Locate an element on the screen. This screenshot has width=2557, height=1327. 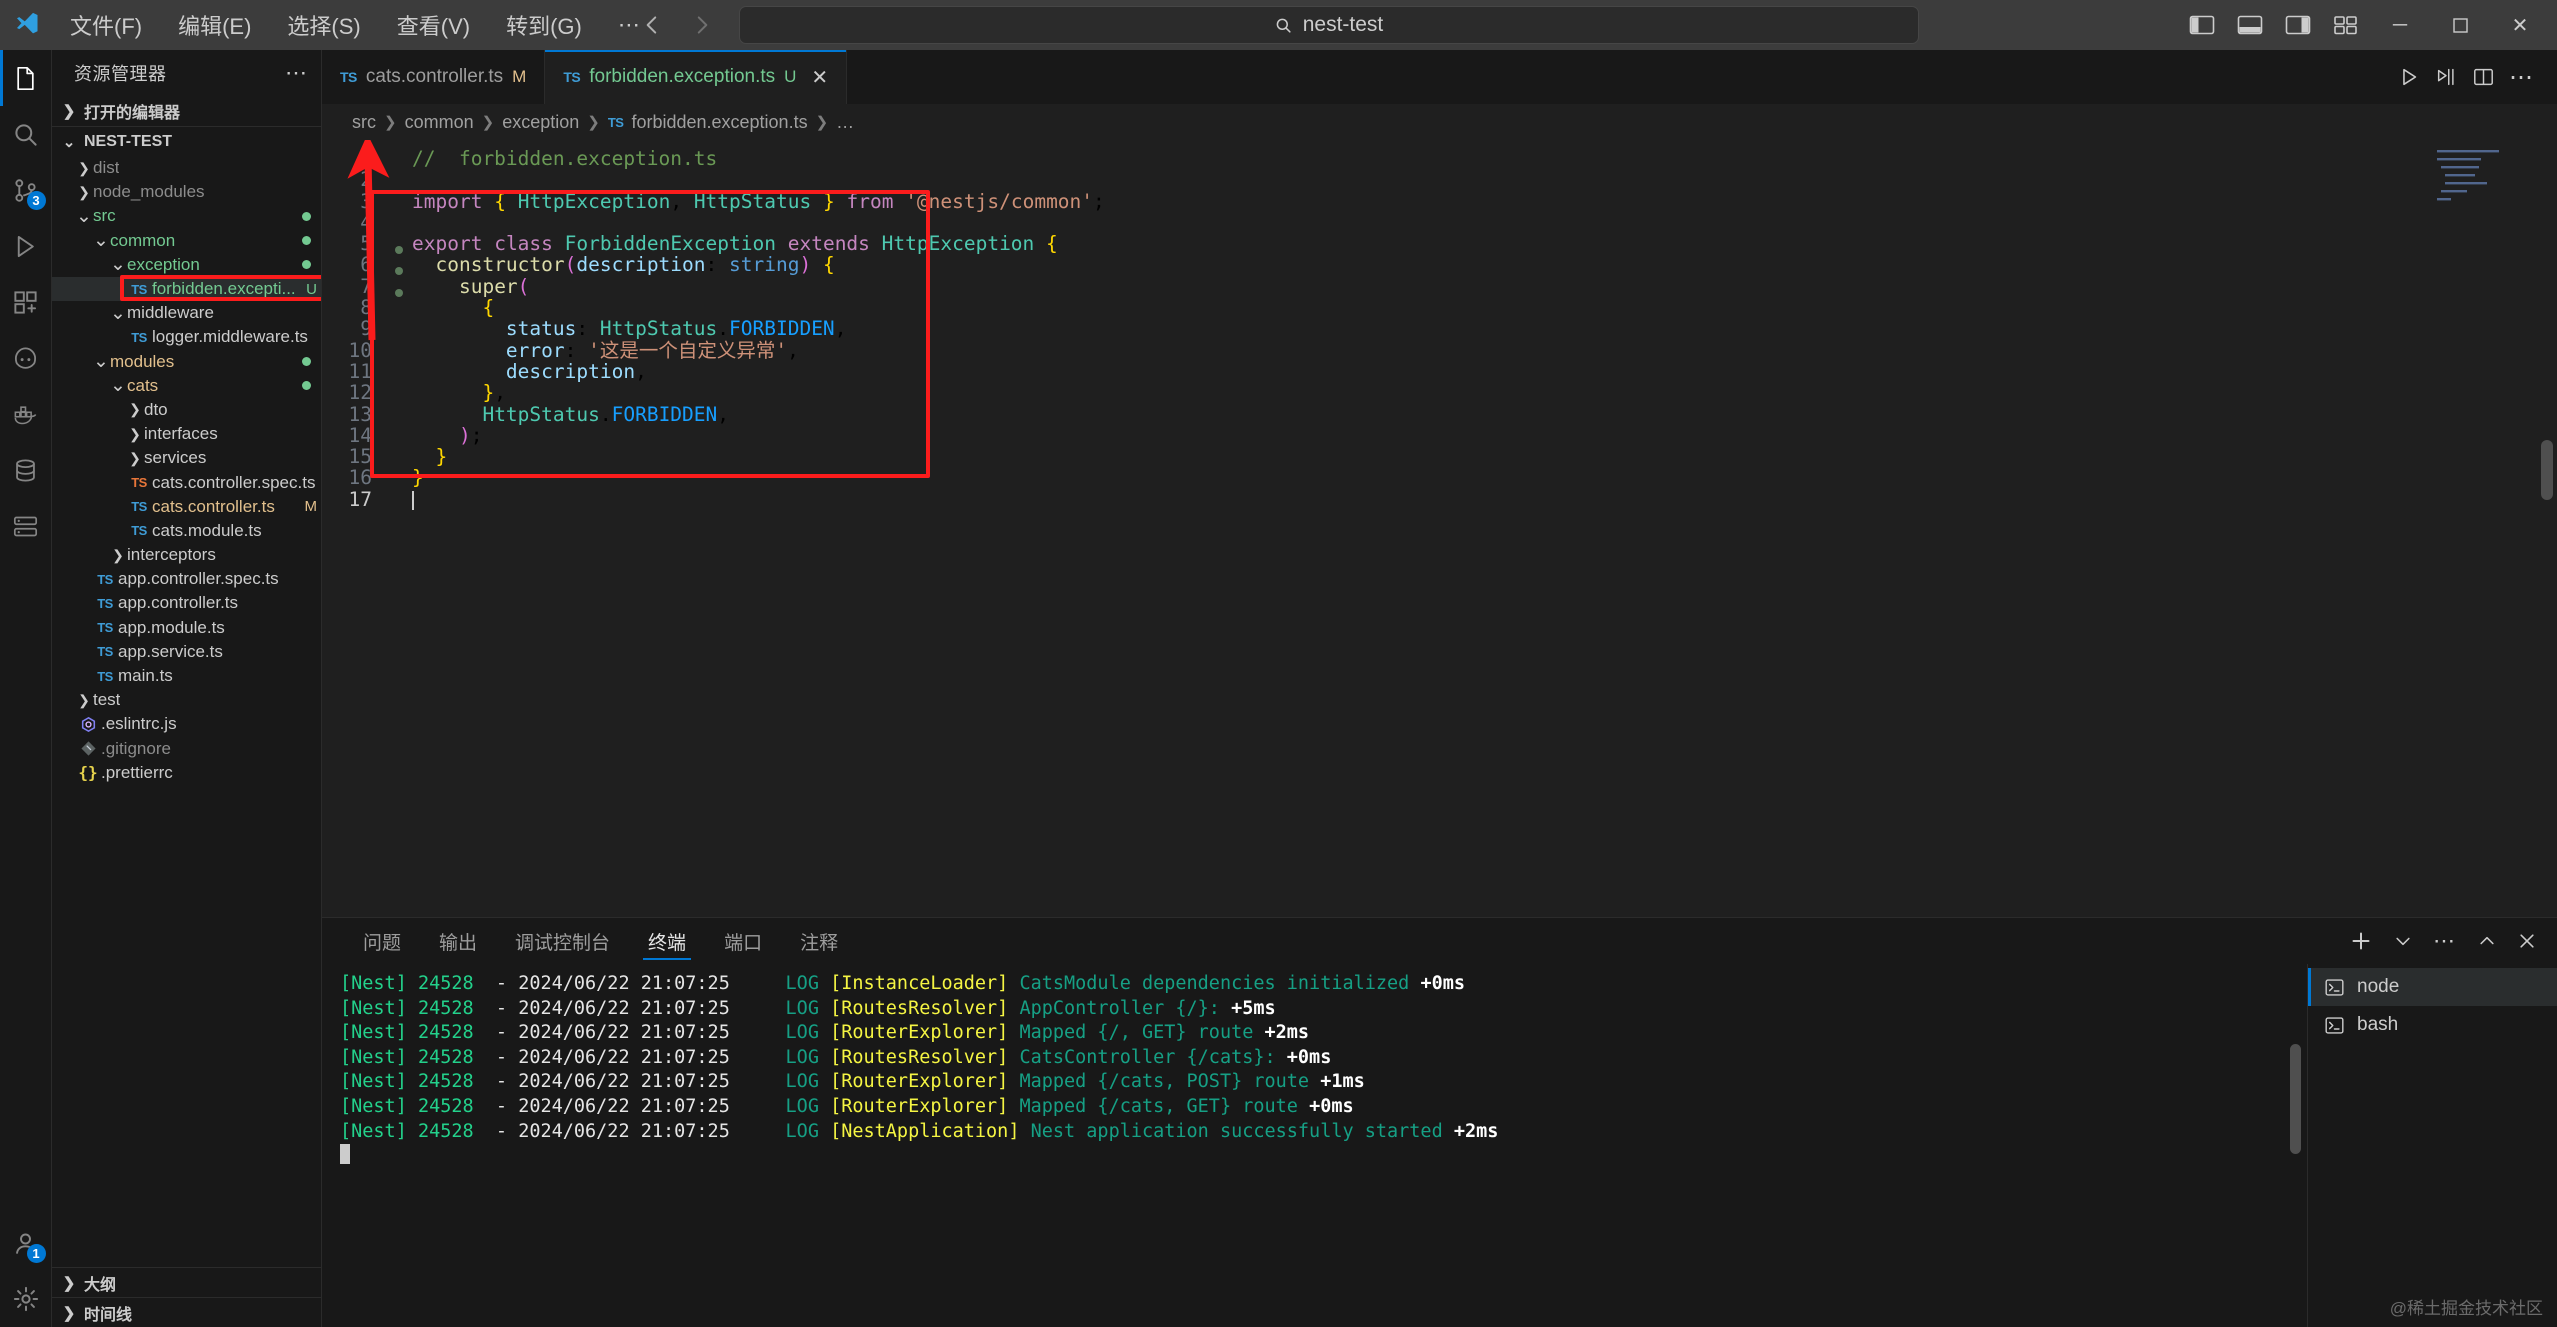
panel-tab-debug-console: 调试控制台 is located at coordinates (562, 941).